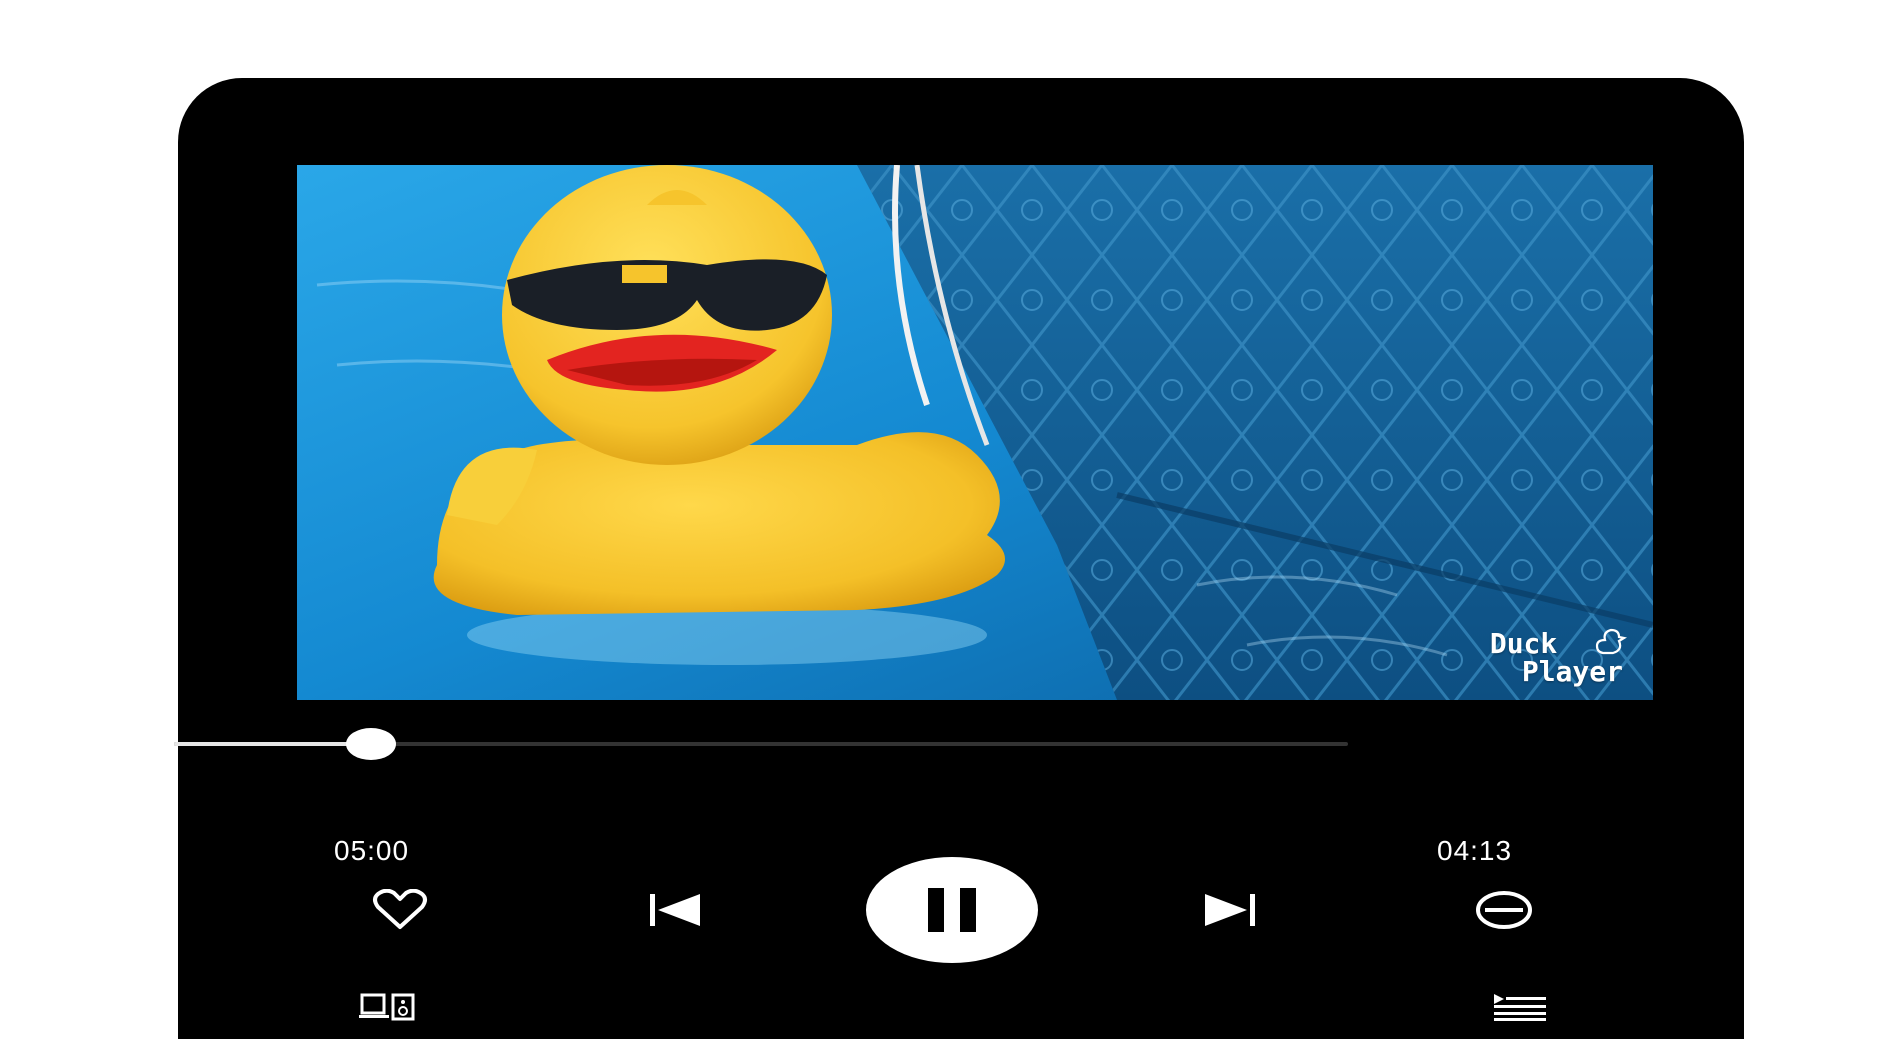  I want to click on elapsed-time: 05:00, so click(372, 850).